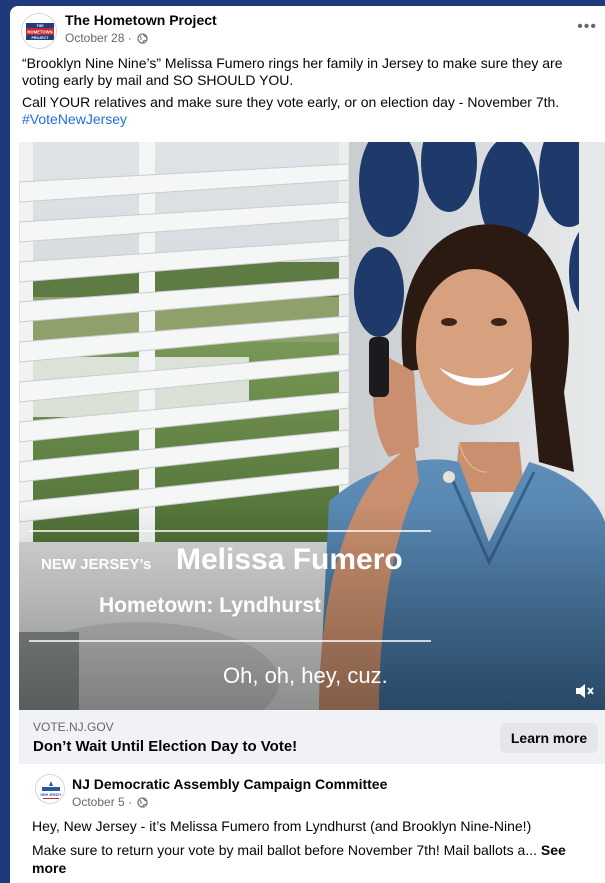 The image size is (605, 883). I want to click on avatar-text-mid: HOMETOWN, so click(39, 32).